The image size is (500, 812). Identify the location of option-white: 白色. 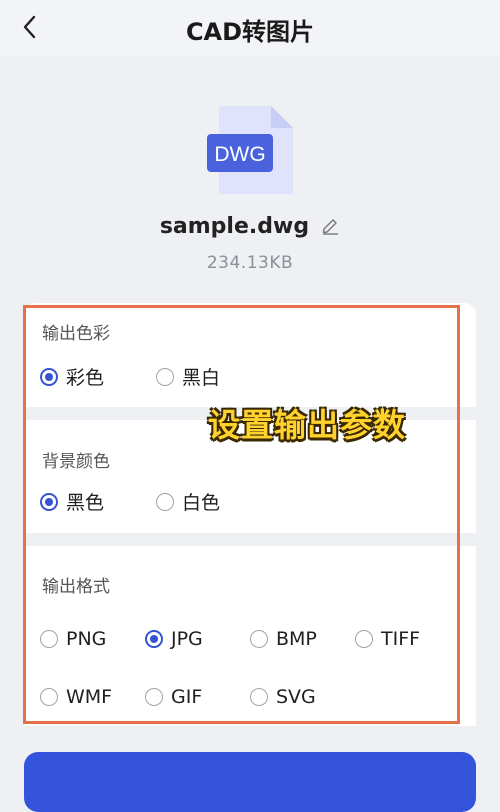
(188, 501).